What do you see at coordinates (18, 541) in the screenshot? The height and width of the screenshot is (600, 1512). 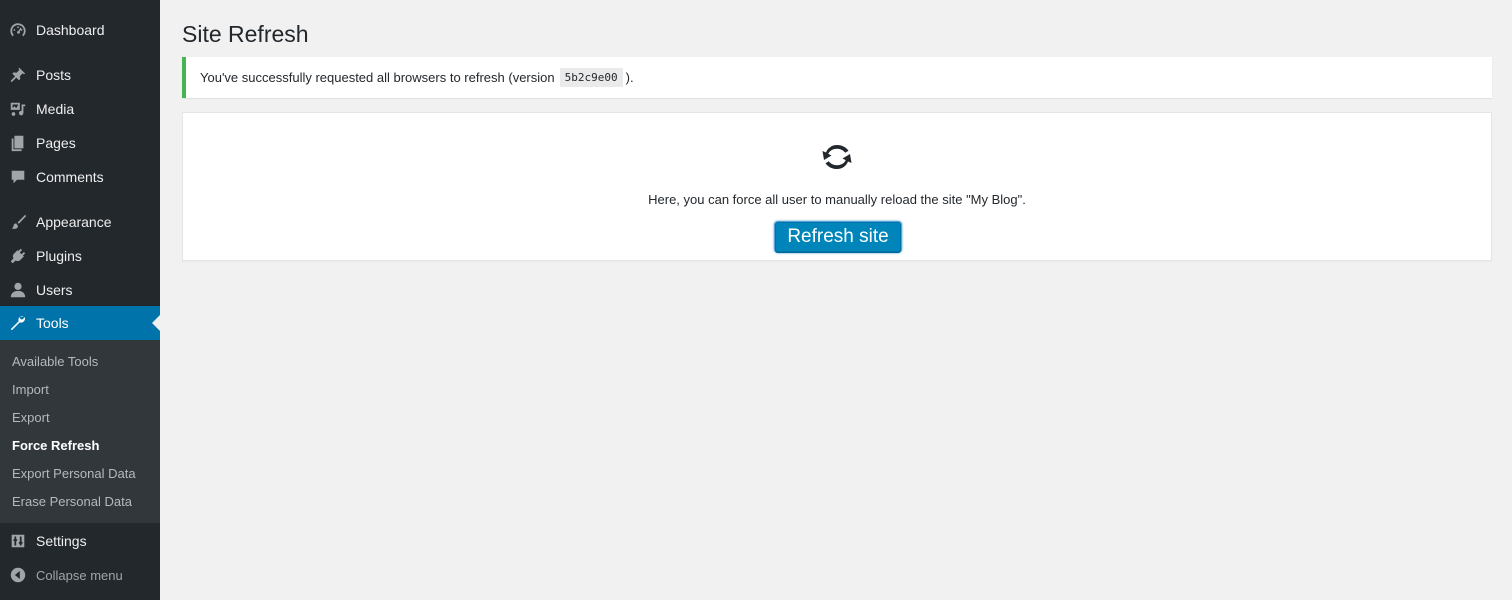 I see `settings-sliders-icon` at bounding box center [18, 541].